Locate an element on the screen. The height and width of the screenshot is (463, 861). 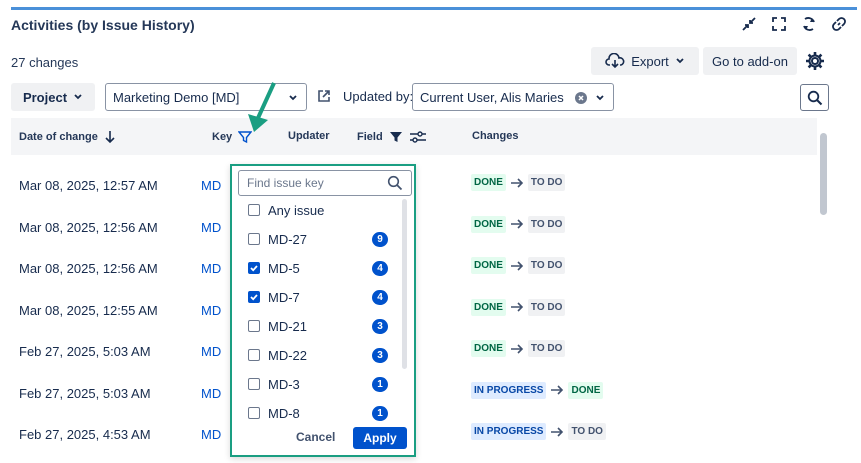
row-changes: IN PROGRESS TO DO is located at coordinates (538, 431).